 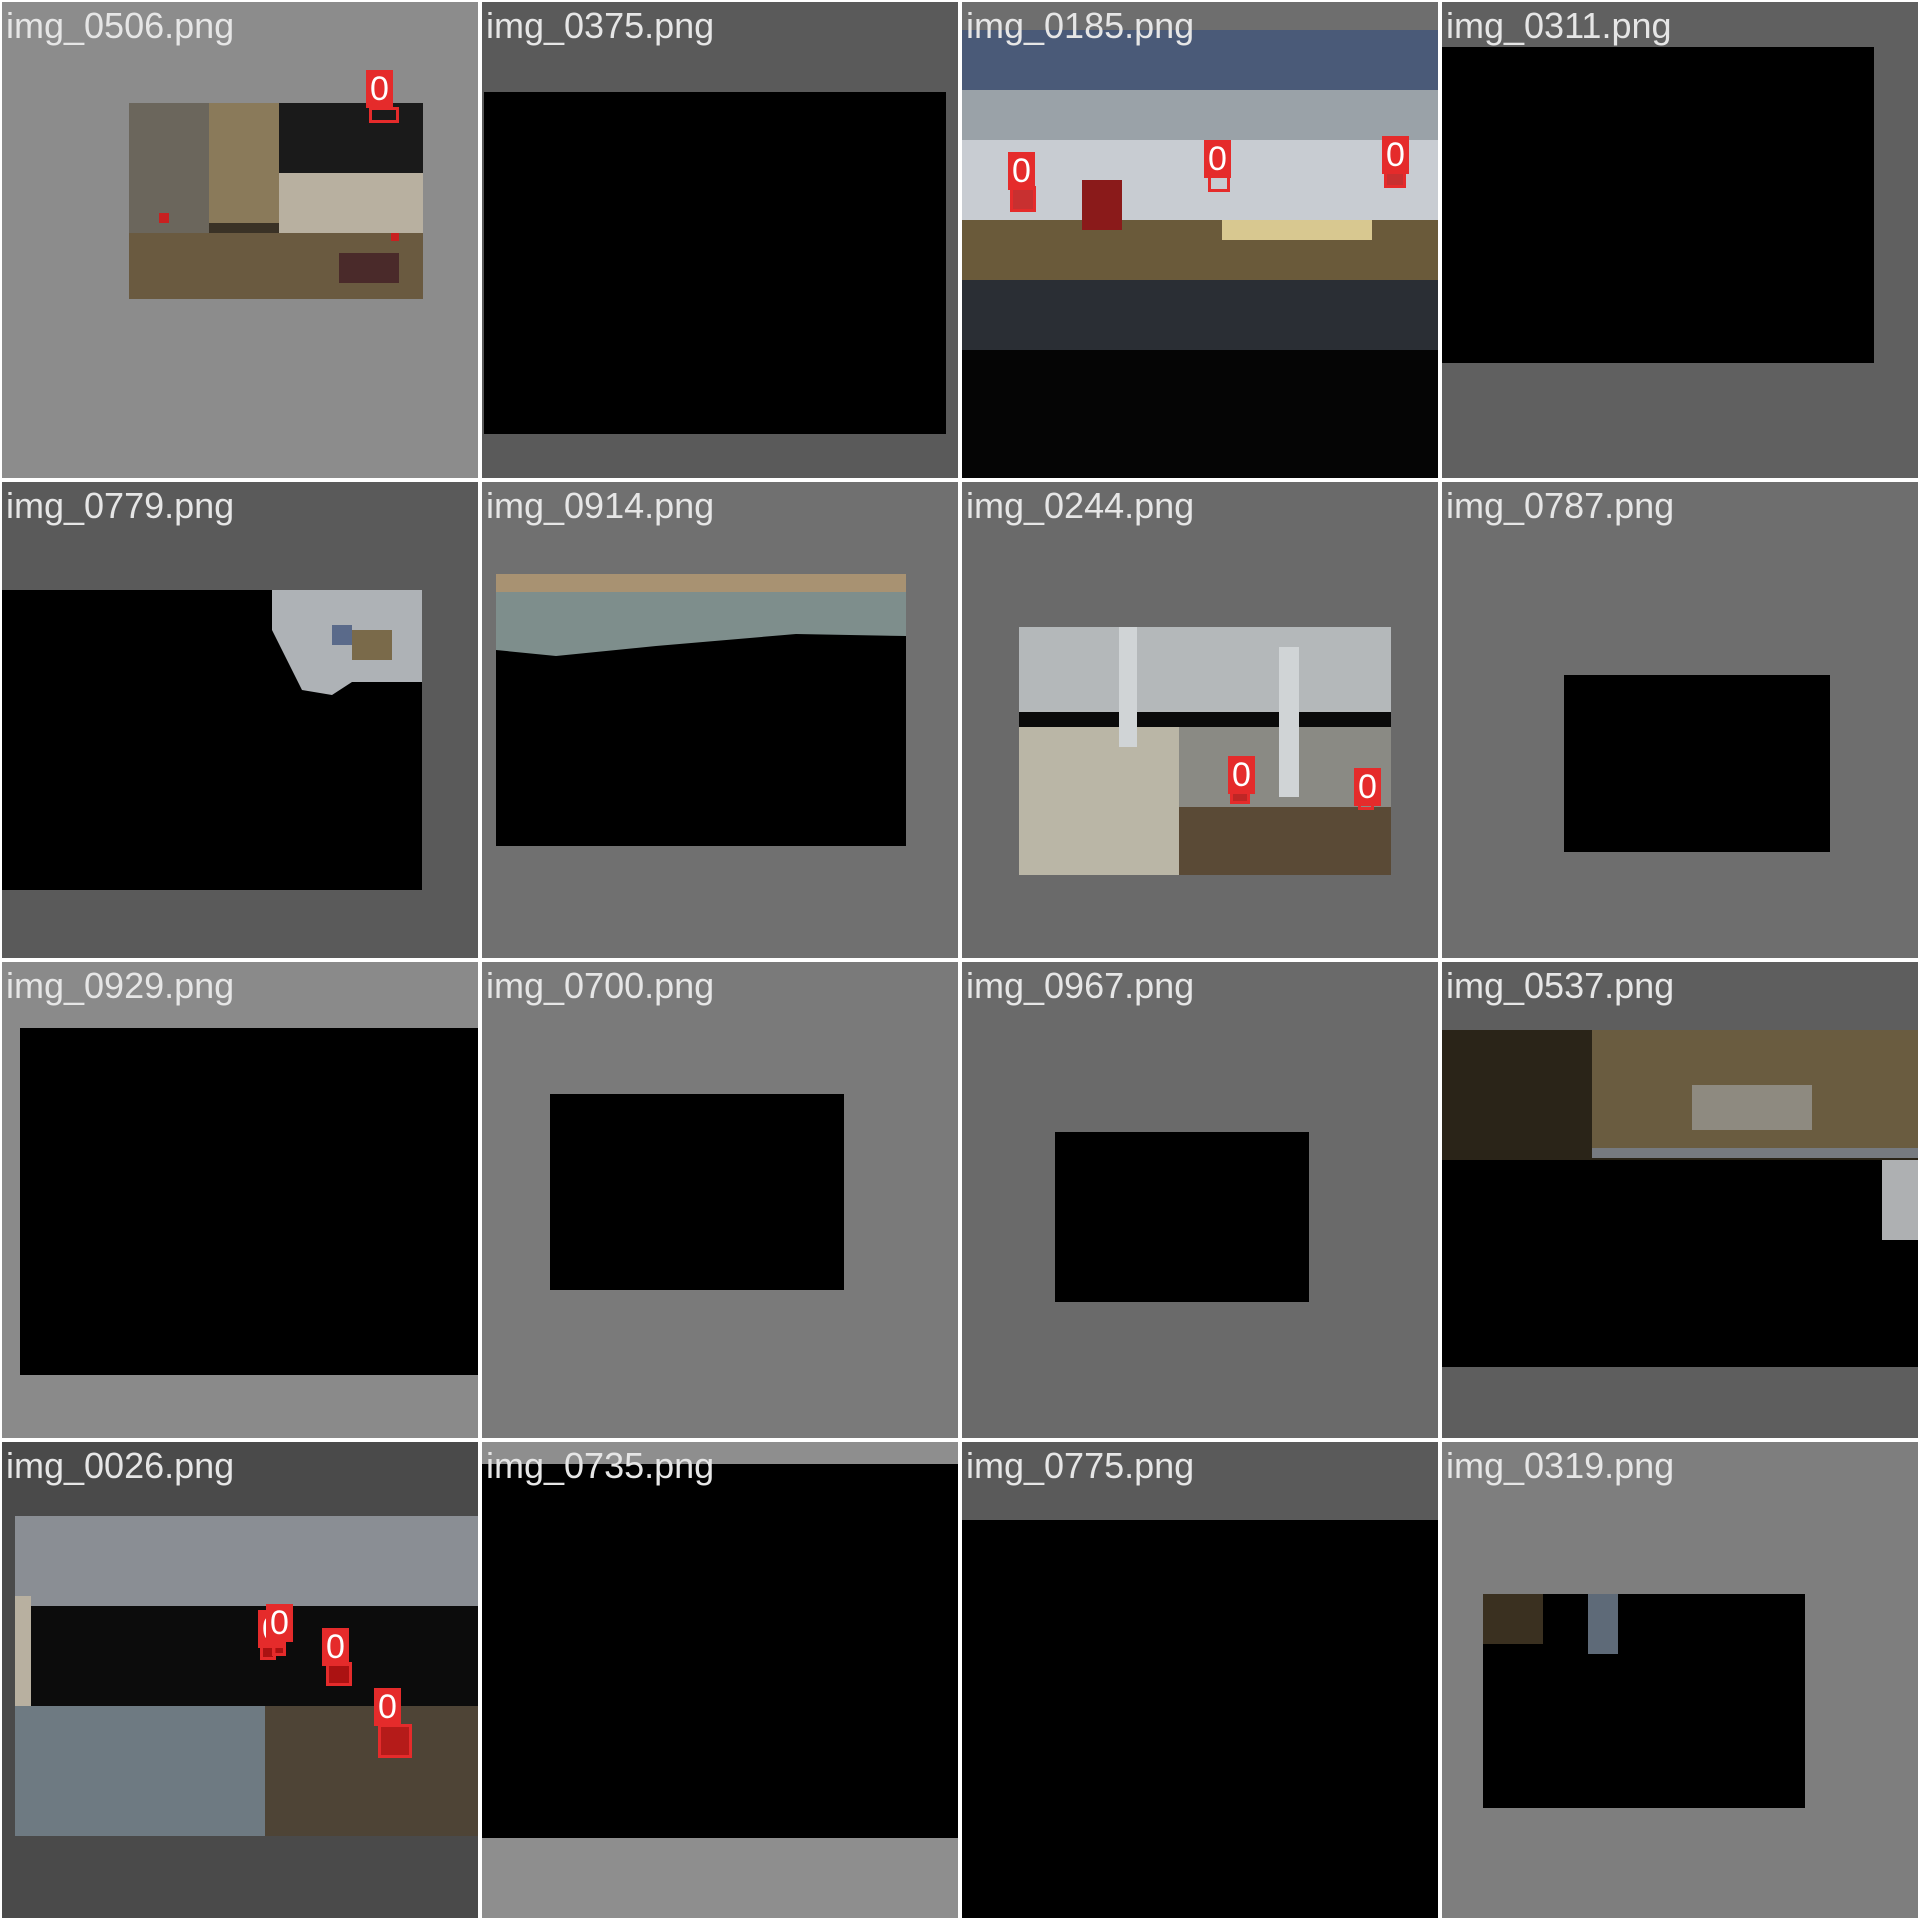 I want to click on filename-label: img_0375.png, so click(x=600, y=25).